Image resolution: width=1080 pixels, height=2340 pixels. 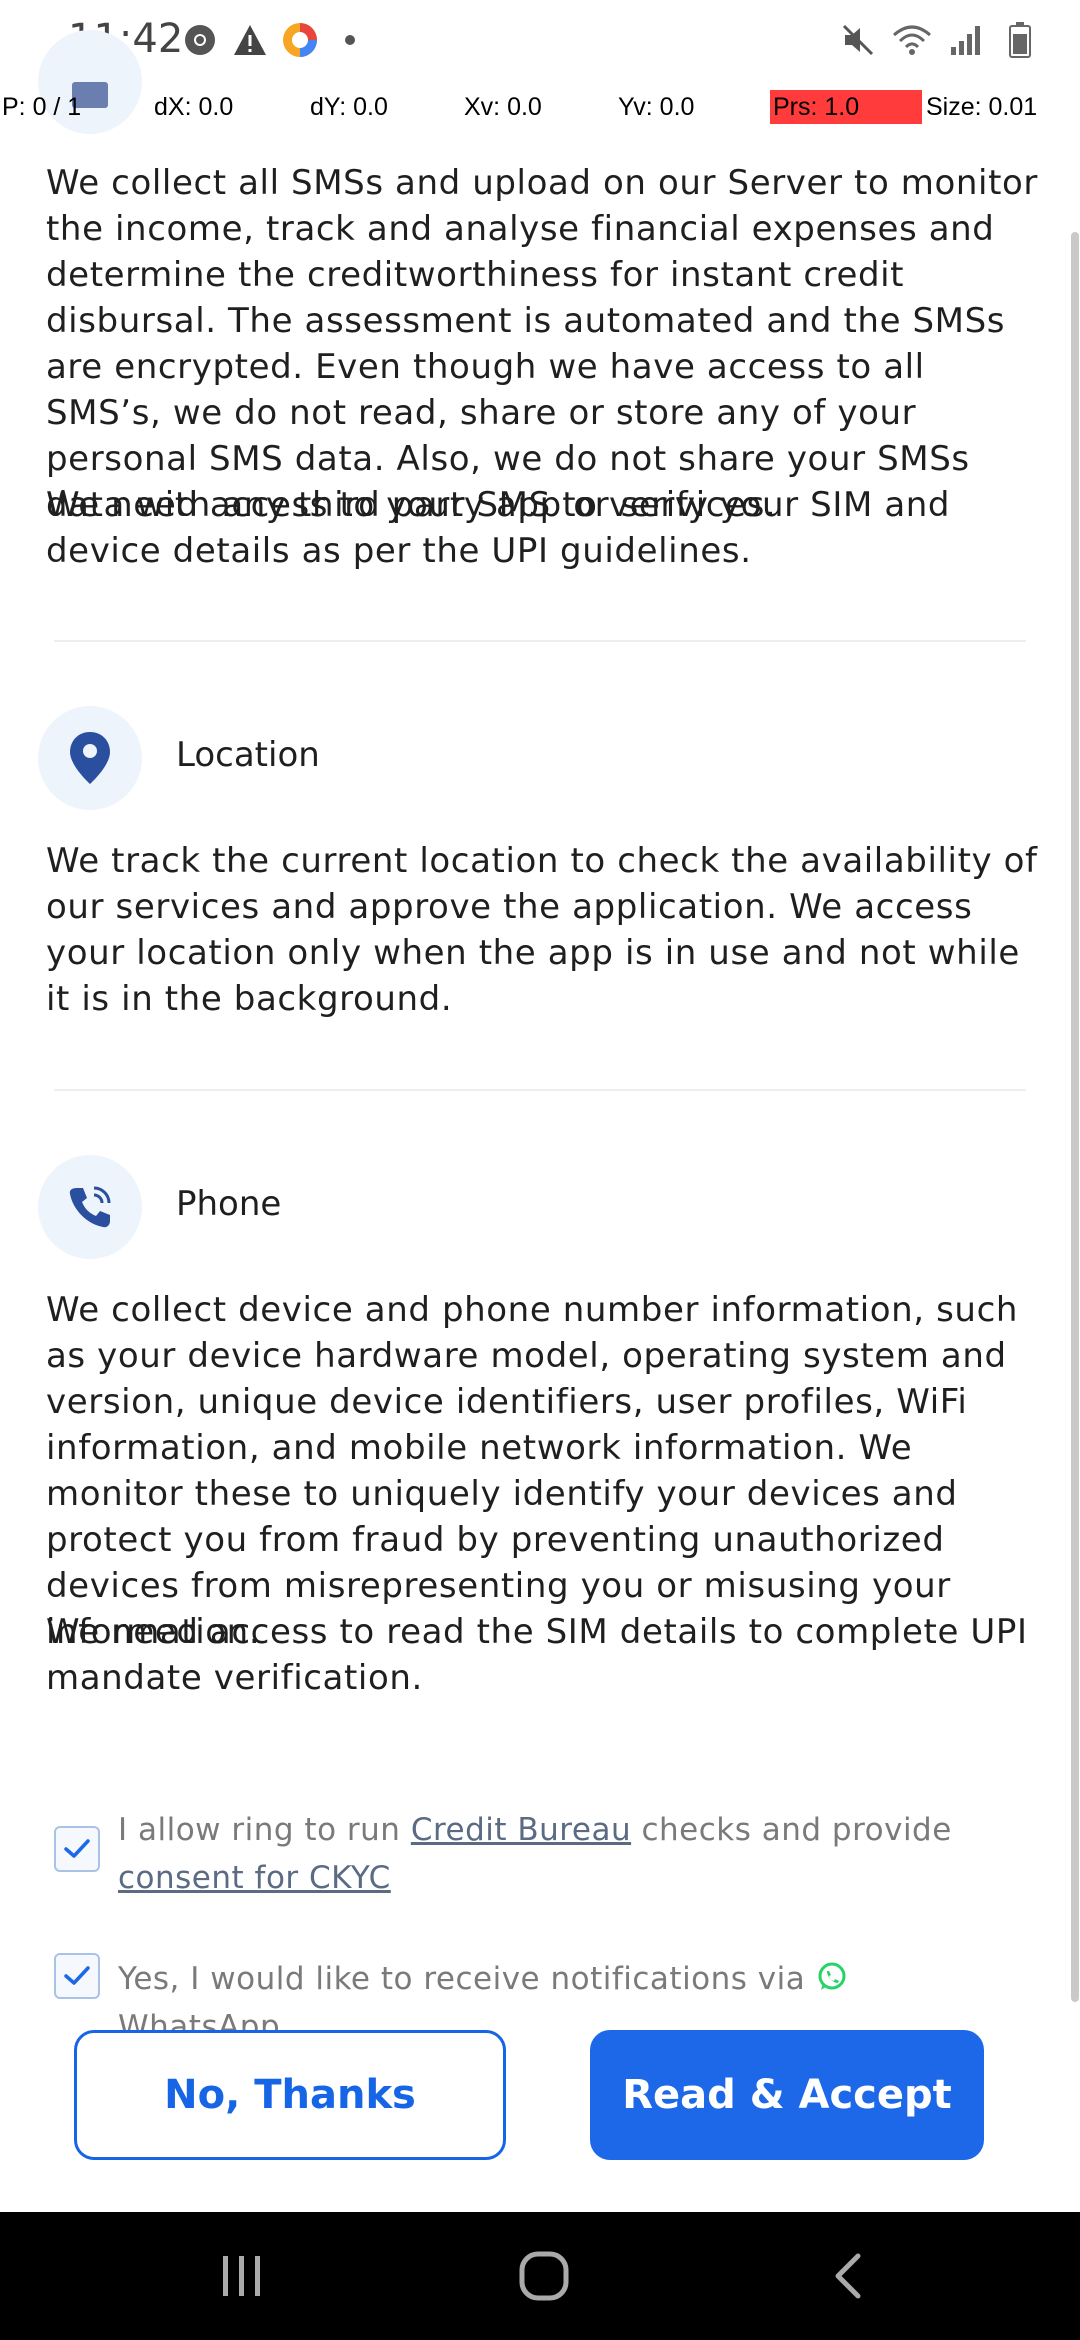 What do you see at coordinates (300, 40) in the screenshot?
I see `app-icon` at bounding box center [300, 40].